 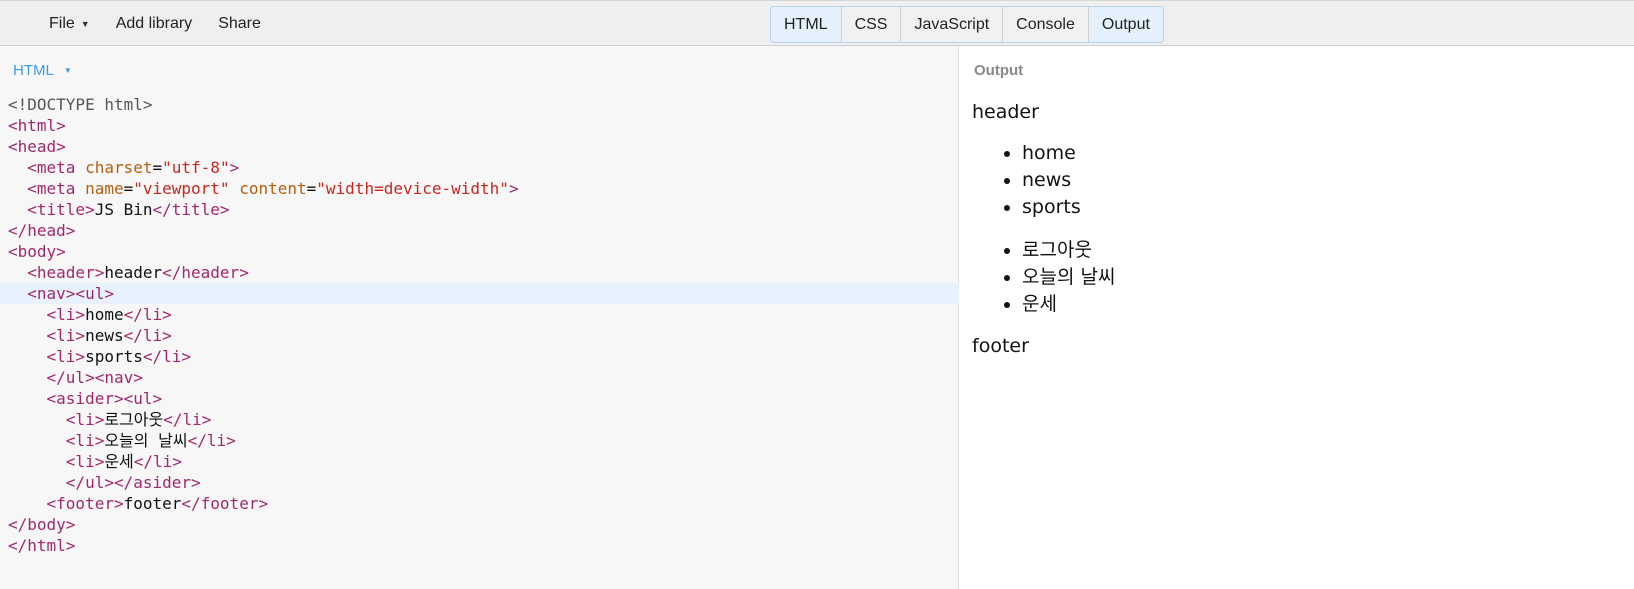 I want to click on list-item: sports, so click(x=1068, y=207).